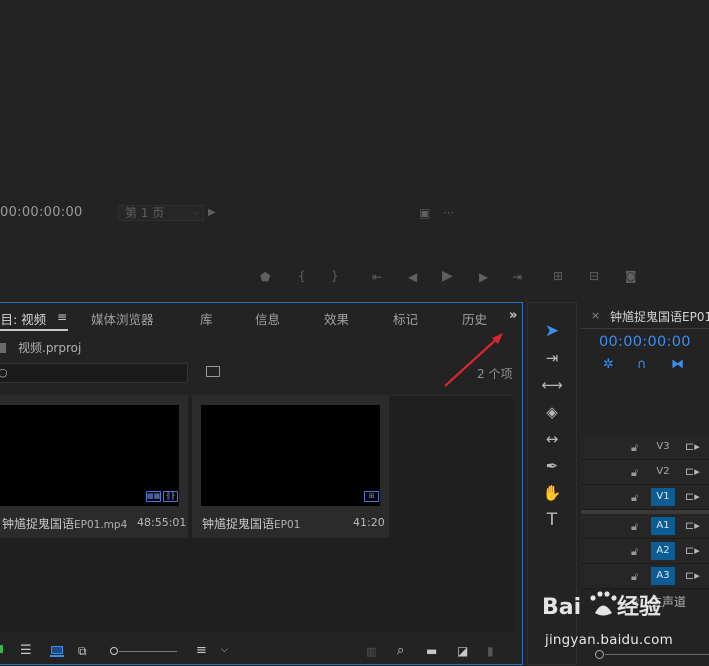 This screenshot has width=709, height=666. Describe the element at coordinates (645, 342) in the screenshot. I see `timeline-timecode: 00:00:00:00` at that location.